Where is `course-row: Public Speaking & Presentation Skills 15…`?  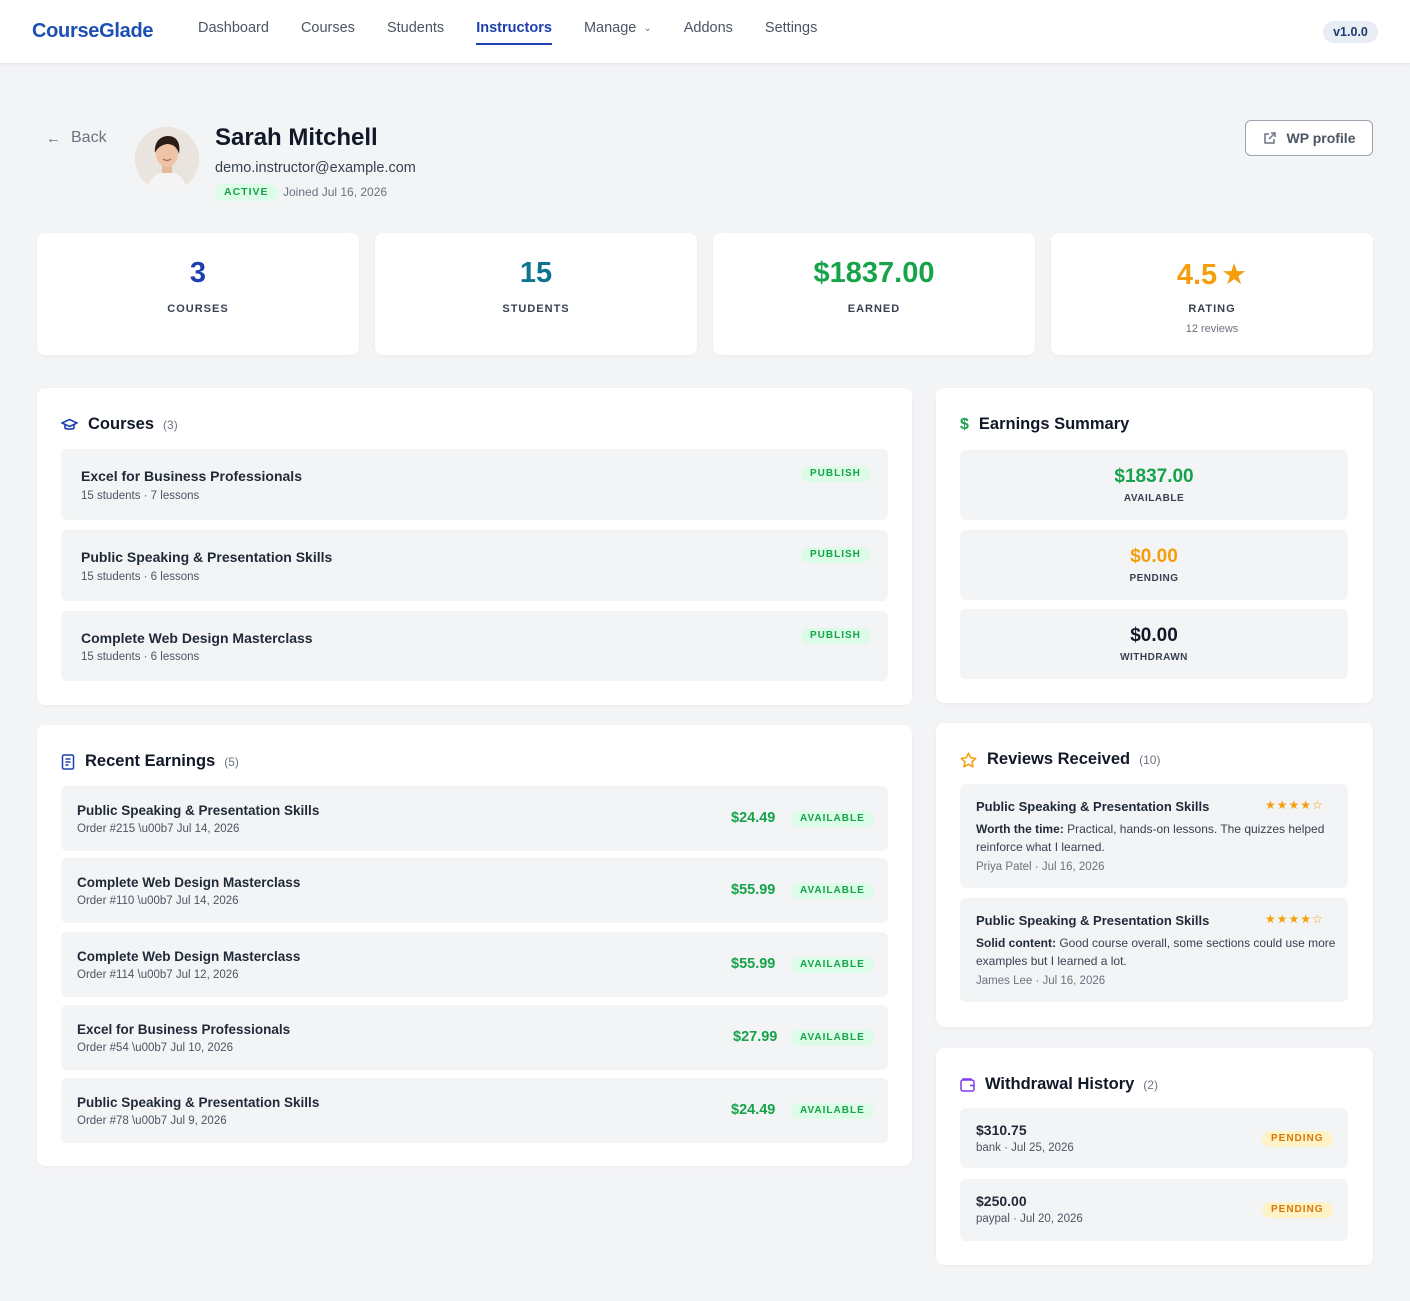
course-row: Public Speaking & Presentation Skills 15… is located at coordinates (474, 565).